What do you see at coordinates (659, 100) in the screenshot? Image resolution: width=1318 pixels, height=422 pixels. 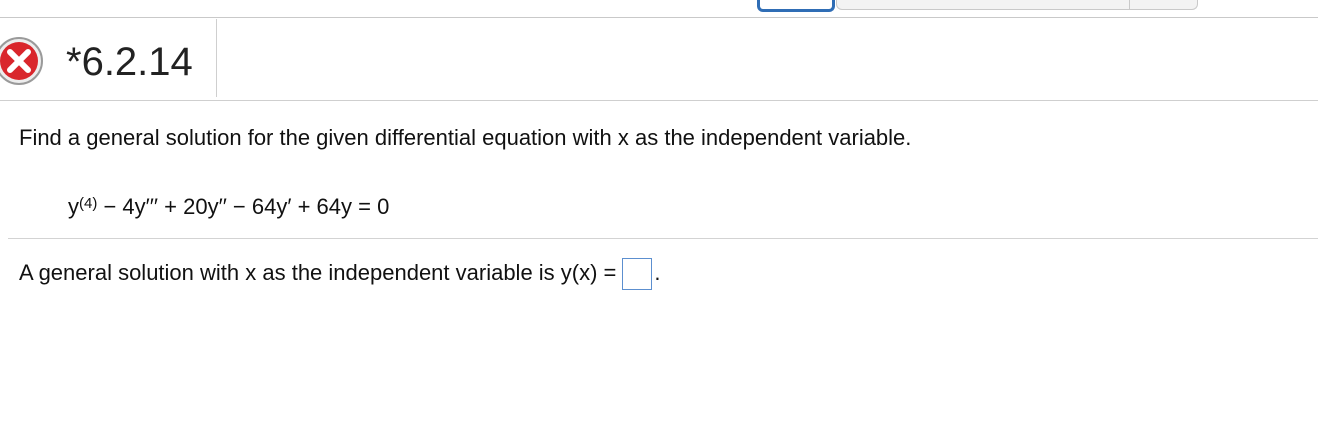 I see `header-horizontal-divider` at bounding box center [659, 100].